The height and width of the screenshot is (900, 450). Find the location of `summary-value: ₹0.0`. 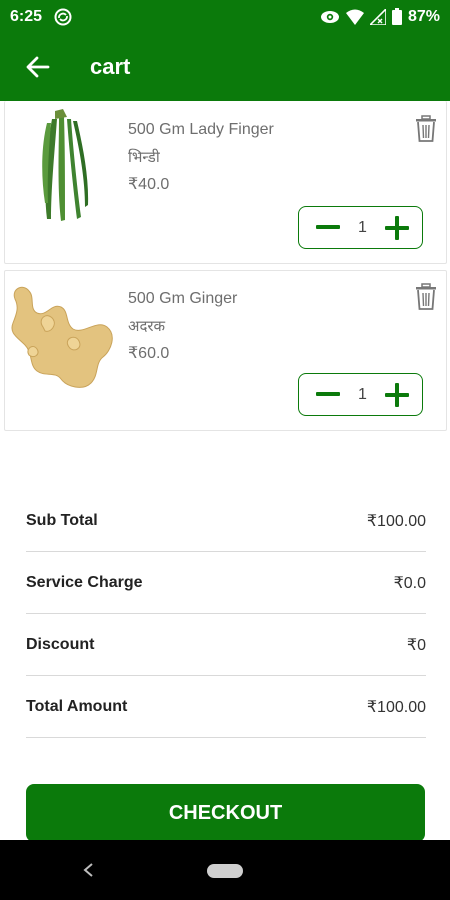

summary-value: ₹0.0 is located at coordinates (409, 583).